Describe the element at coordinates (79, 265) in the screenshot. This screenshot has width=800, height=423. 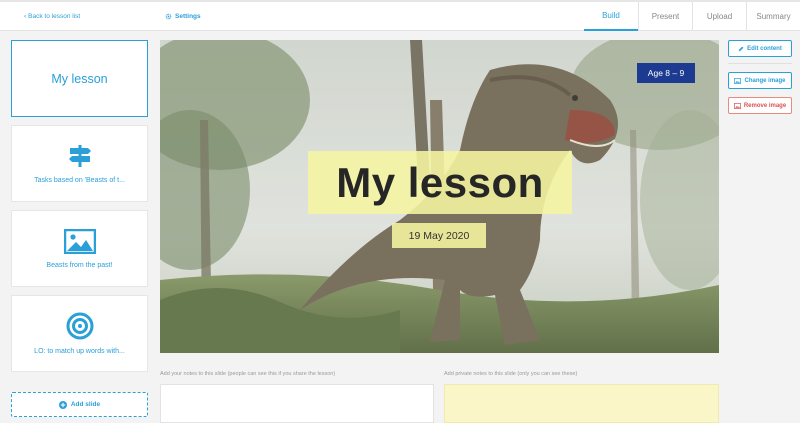
I see `slide-thumb-label: Beasts from the past!` at that location.